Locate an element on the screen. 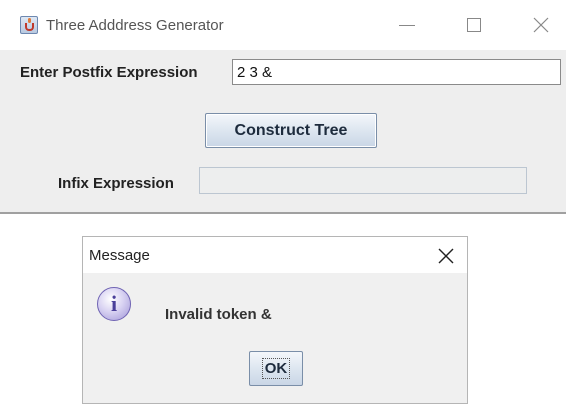  info-icon: i is located at coordinates (114, 304).